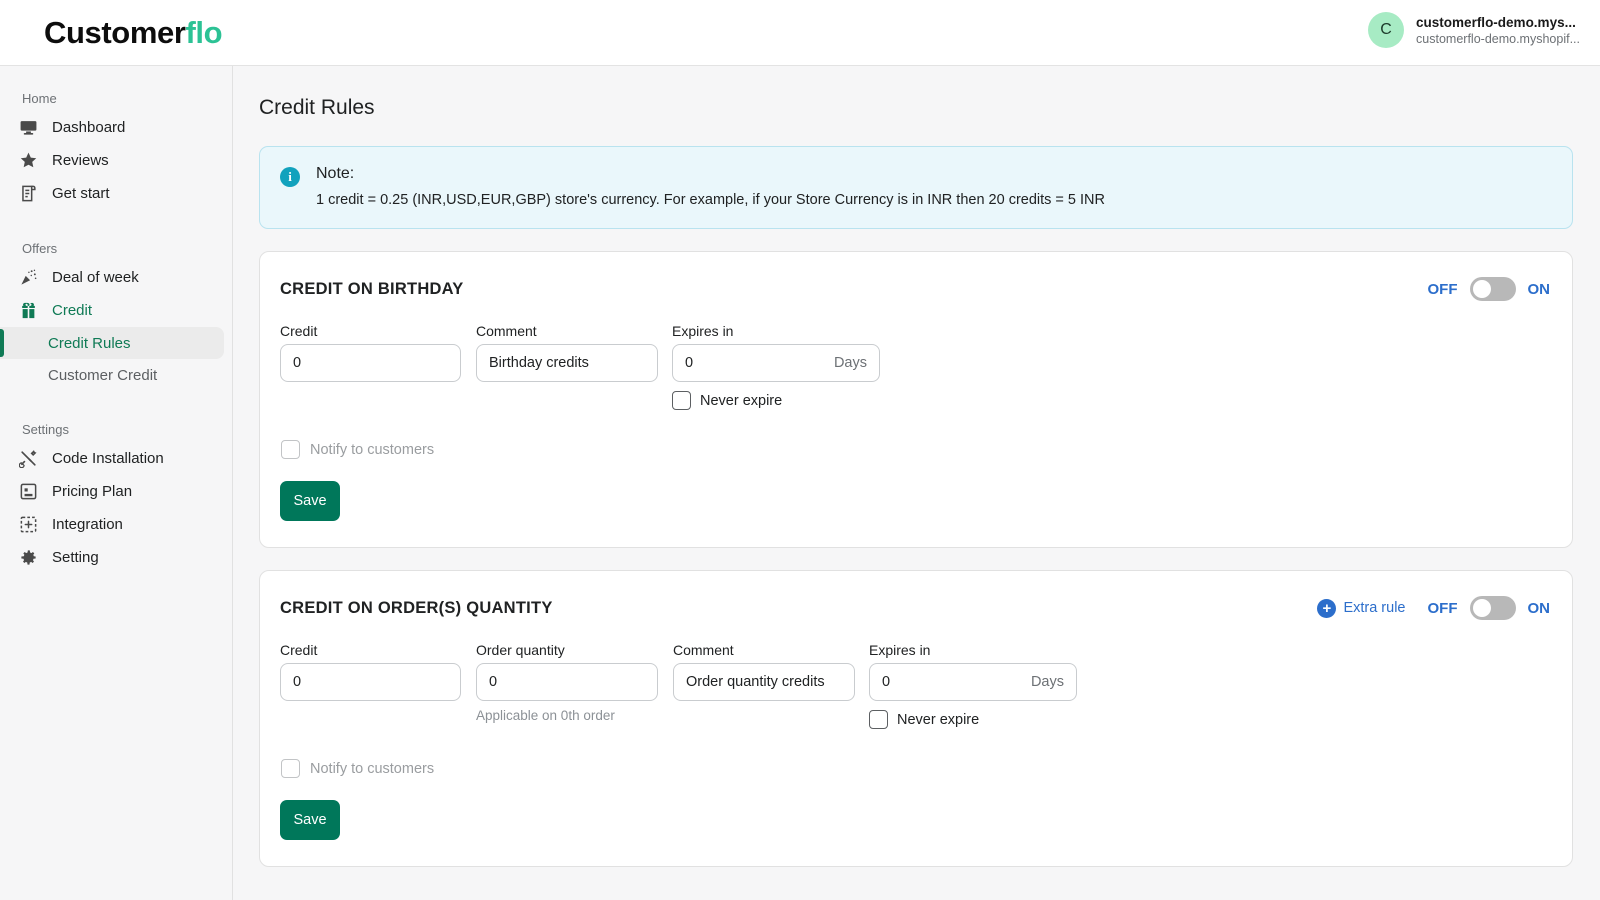 The width and height of the screenshot is (1600, 900). I want to click on sidebar-item-credit-rules: Credit Rules, so click(112, 343).